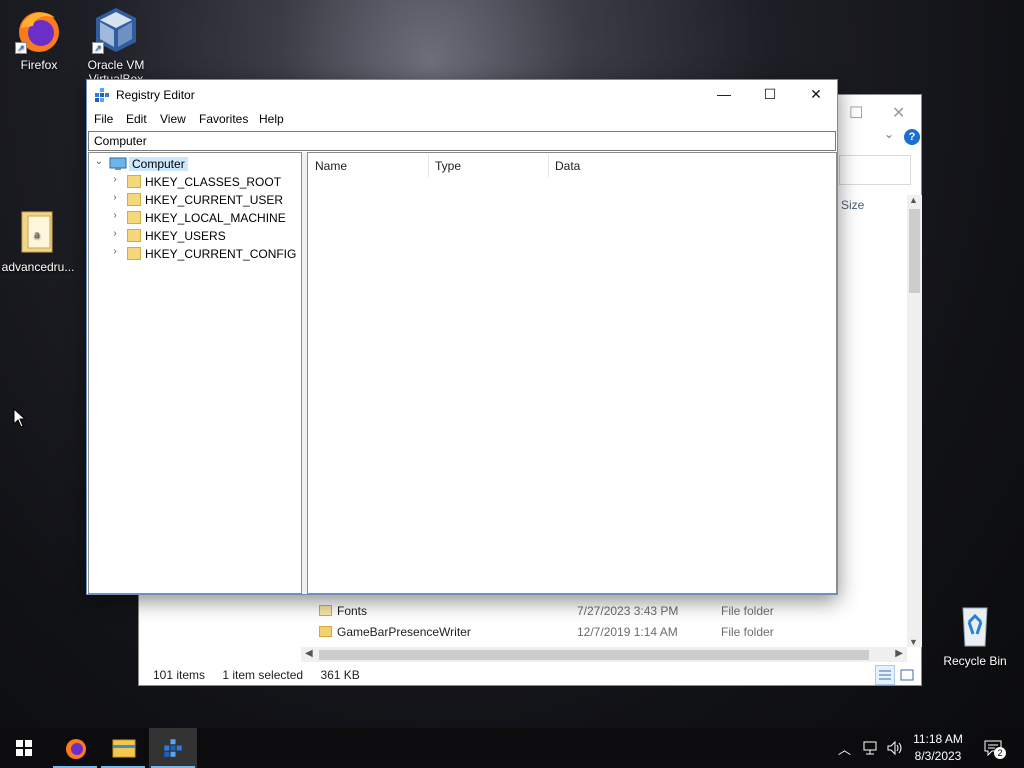 Image resolution: width=1024 pixels, height=768 pixels. What do you see at coordinates (899, 653) in the screenshot?
I see `scroll-right-icon: ▶` at bounding box center [899, 653].